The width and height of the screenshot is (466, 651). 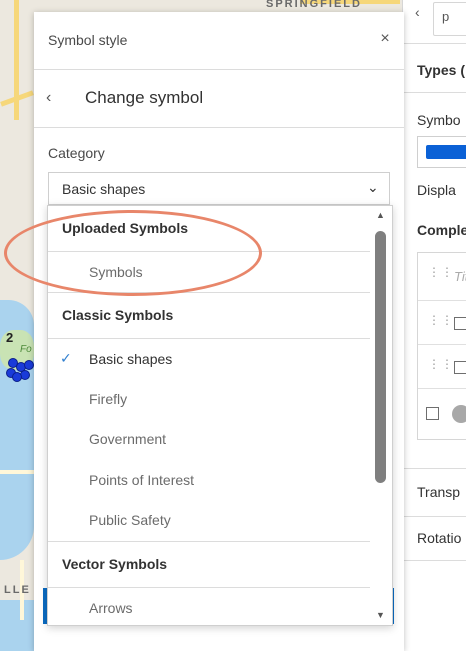 What do you see at coordinates (441, 152) in the screenshot?
I see `symbol-swatch` at bounding box center [441, 152].